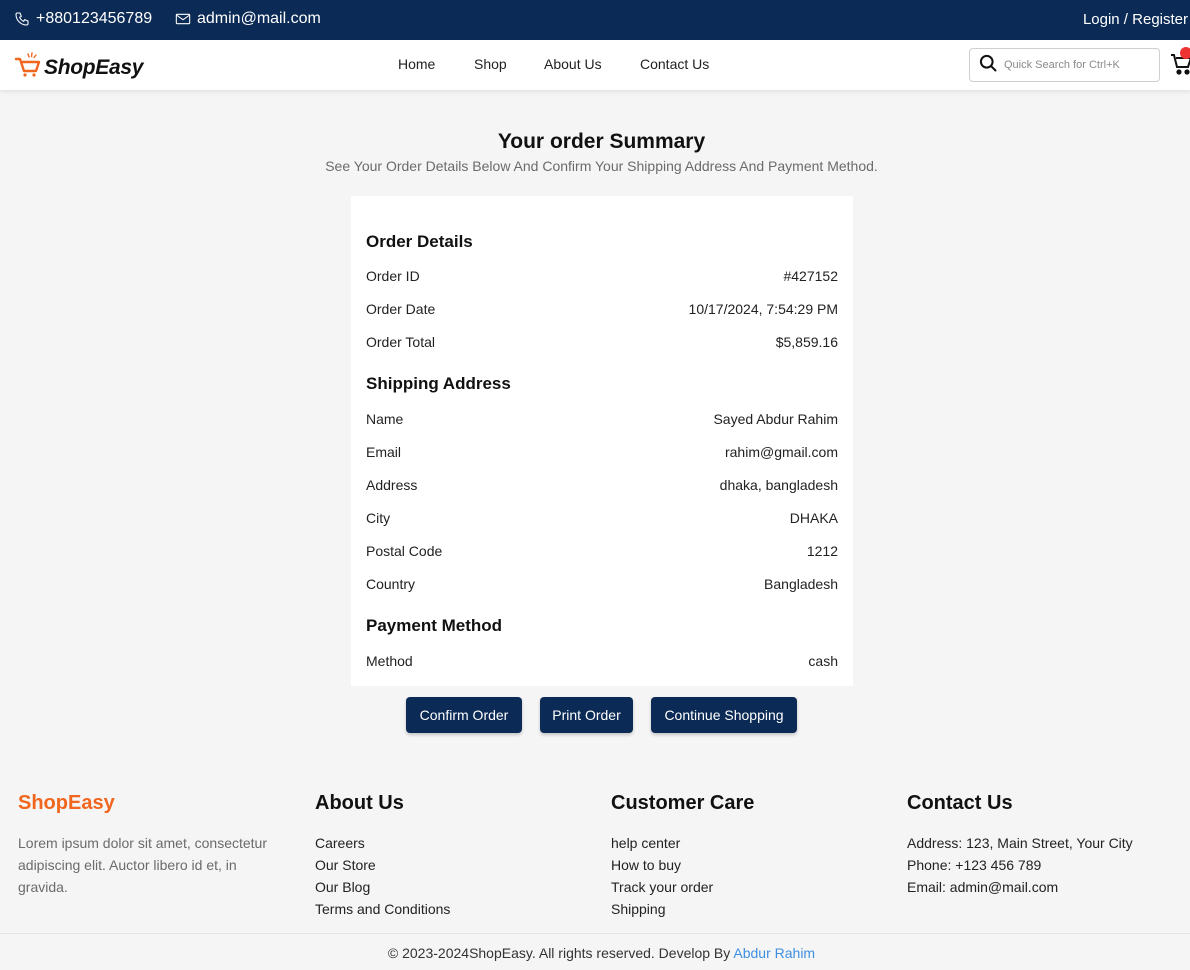  I want to click on row-label: Order Date, so click(401, 309).